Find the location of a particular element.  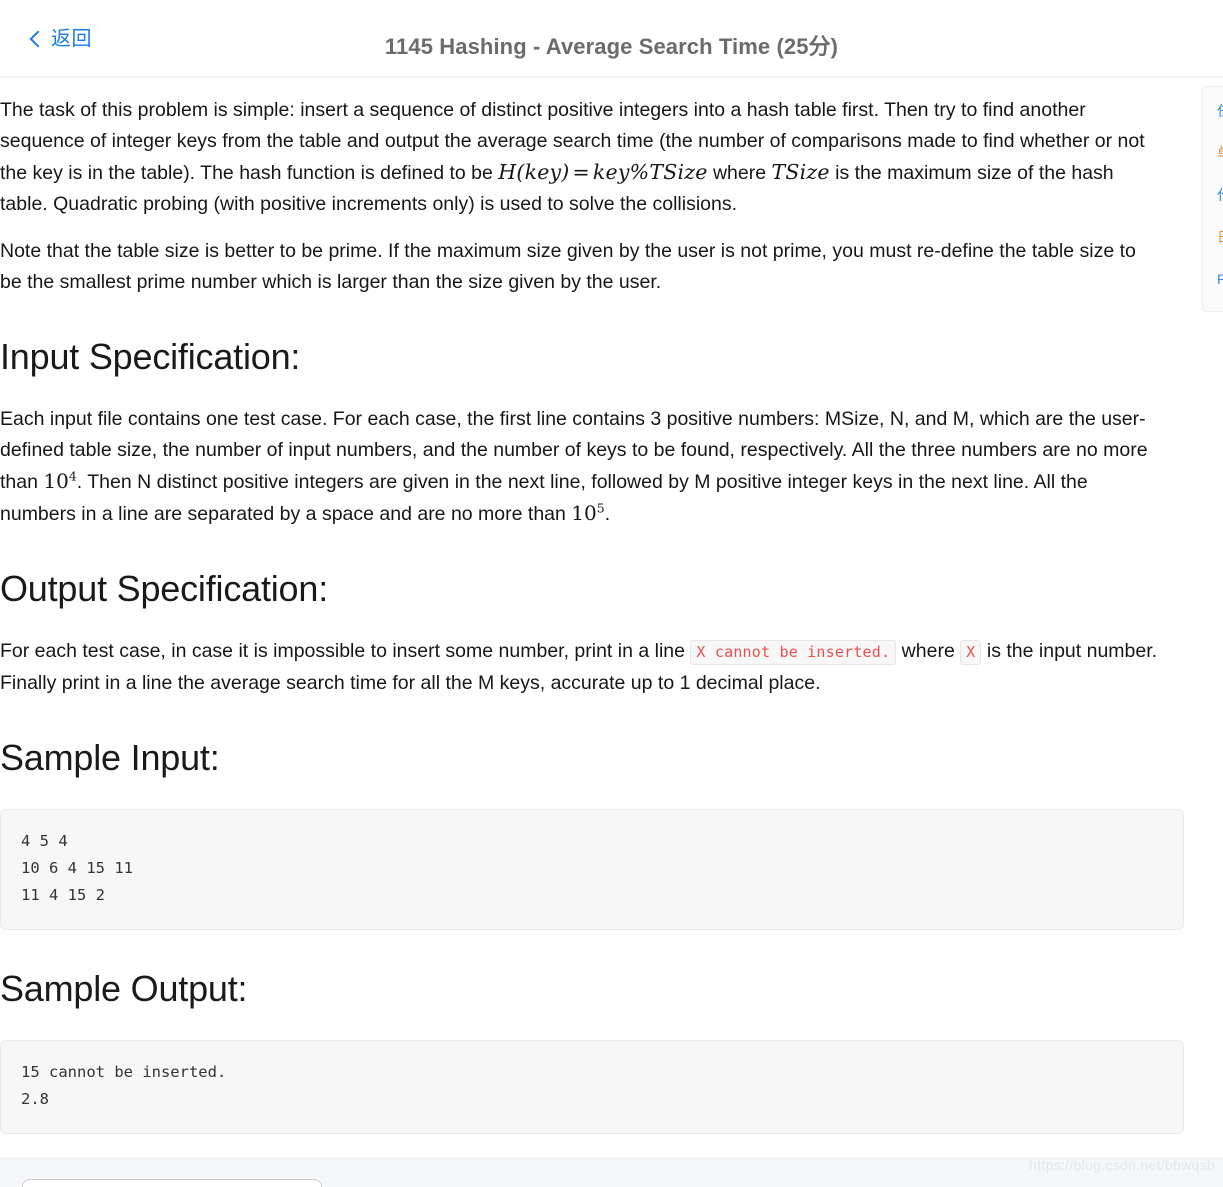

watermark: https://blog.csdn.net/bbwqsb is located at coordinates (1122, 1165).